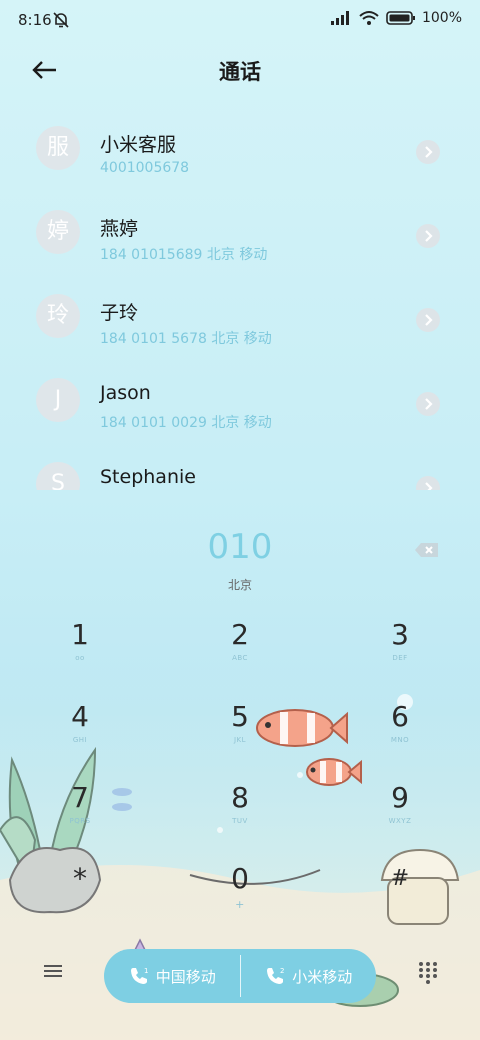 This screenshot has height=1040, width=480. I want to click on key-letters: ABC, so click(240, 658).